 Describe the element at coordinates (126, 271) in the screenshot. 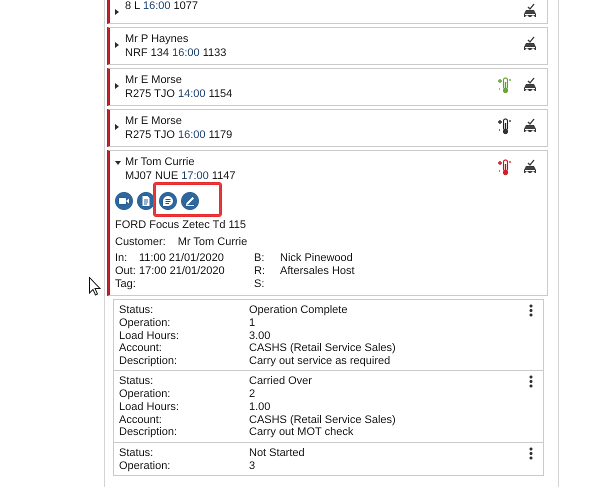

I see `field-label: Out:` at that location.